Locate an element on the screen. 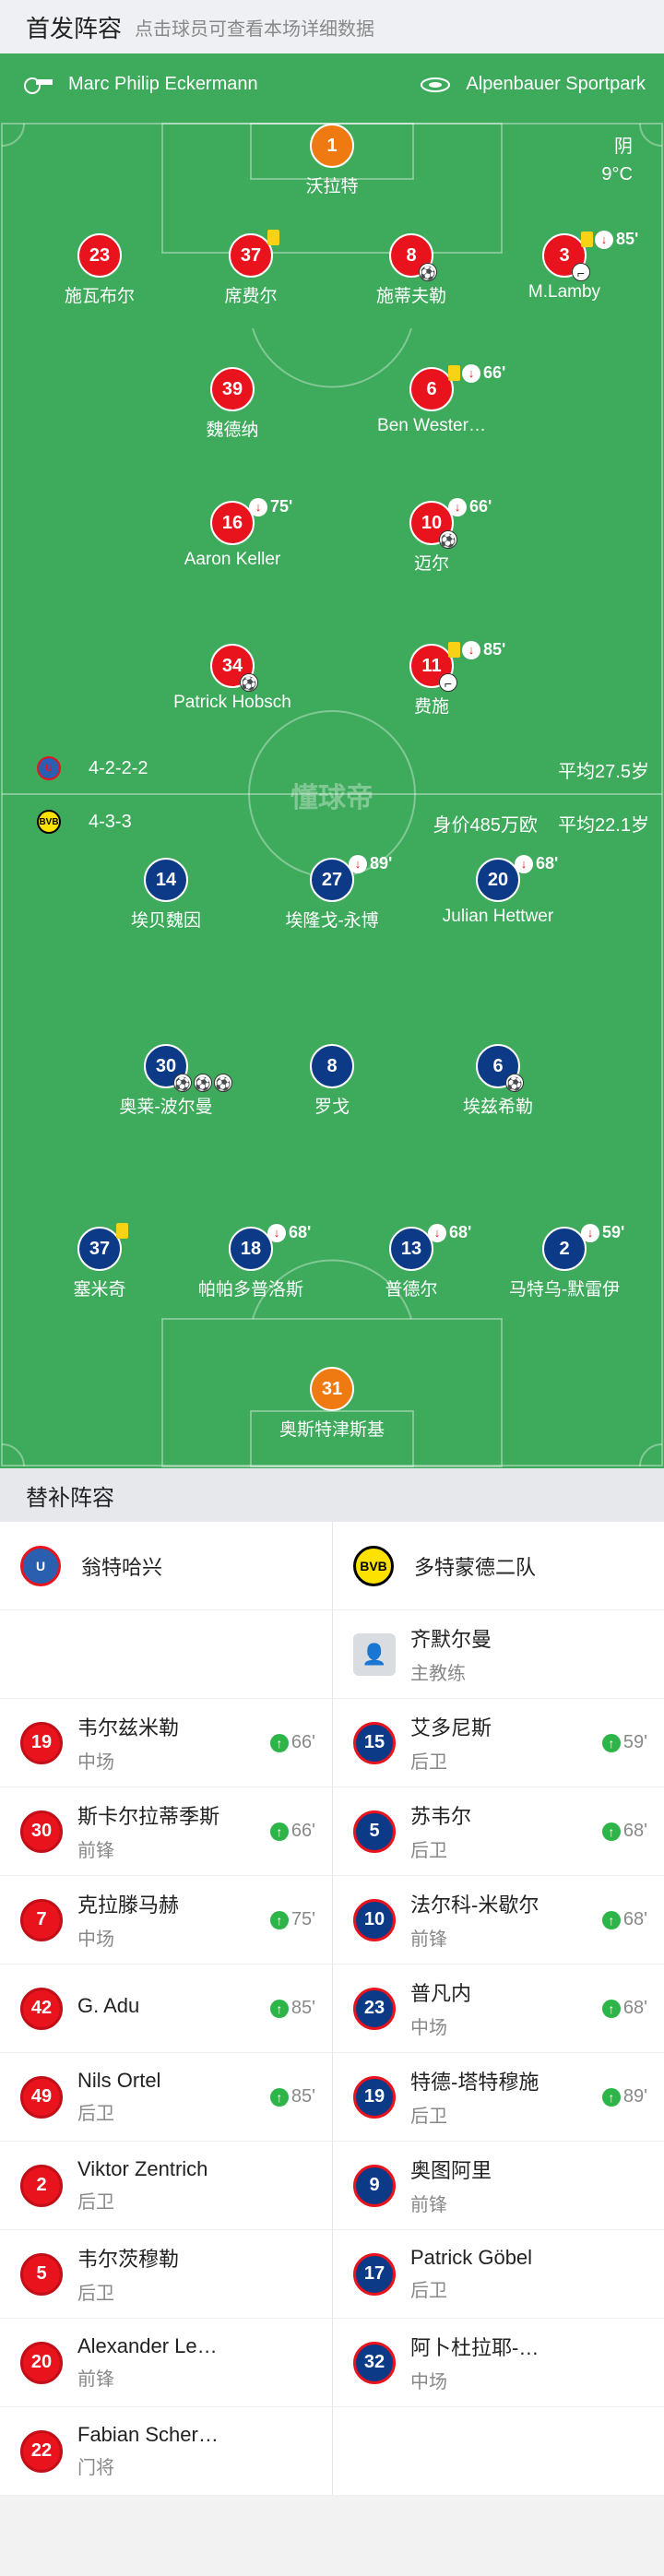 The width and height of the screenshot is (664, 2576). player-number-wrap: 16 ↓ 75' is located at coordinates (251, 521).